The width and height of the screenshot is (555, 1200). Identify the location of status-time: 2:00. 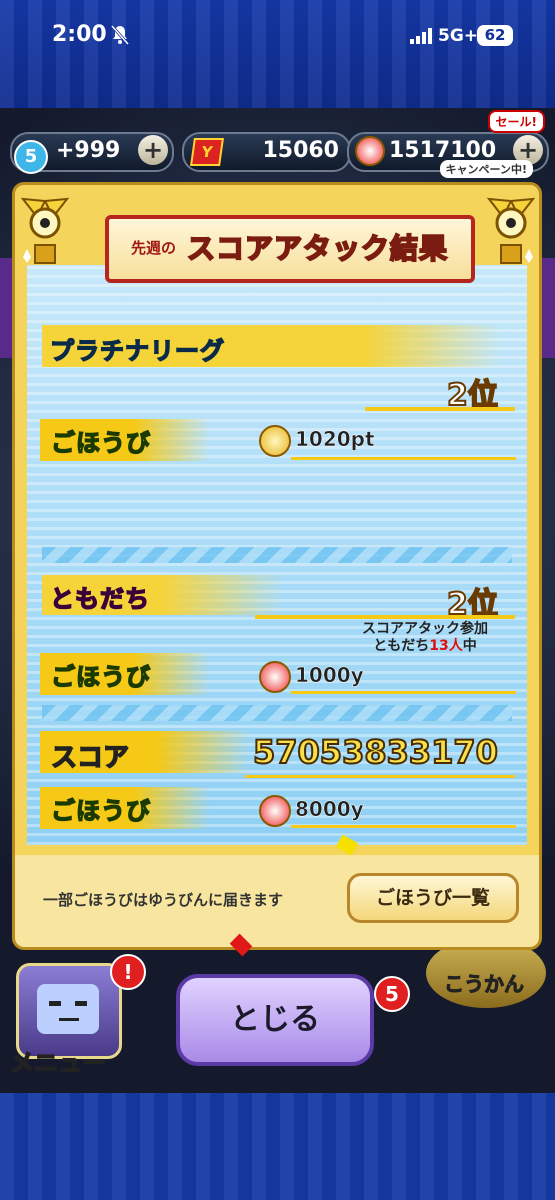
(79, 34).